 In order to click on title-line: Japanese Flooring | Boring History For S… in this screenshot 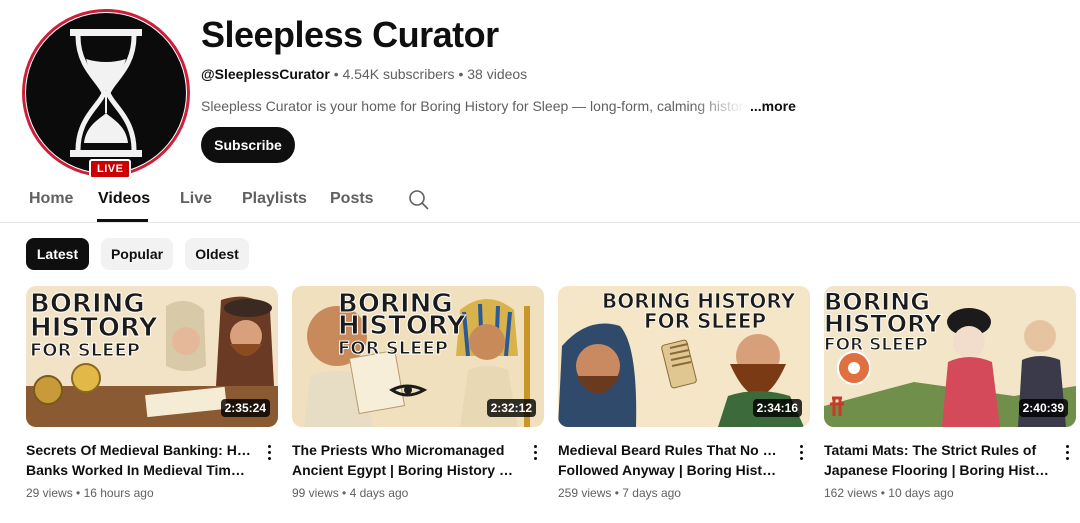, I will do `click(937, 470)`.